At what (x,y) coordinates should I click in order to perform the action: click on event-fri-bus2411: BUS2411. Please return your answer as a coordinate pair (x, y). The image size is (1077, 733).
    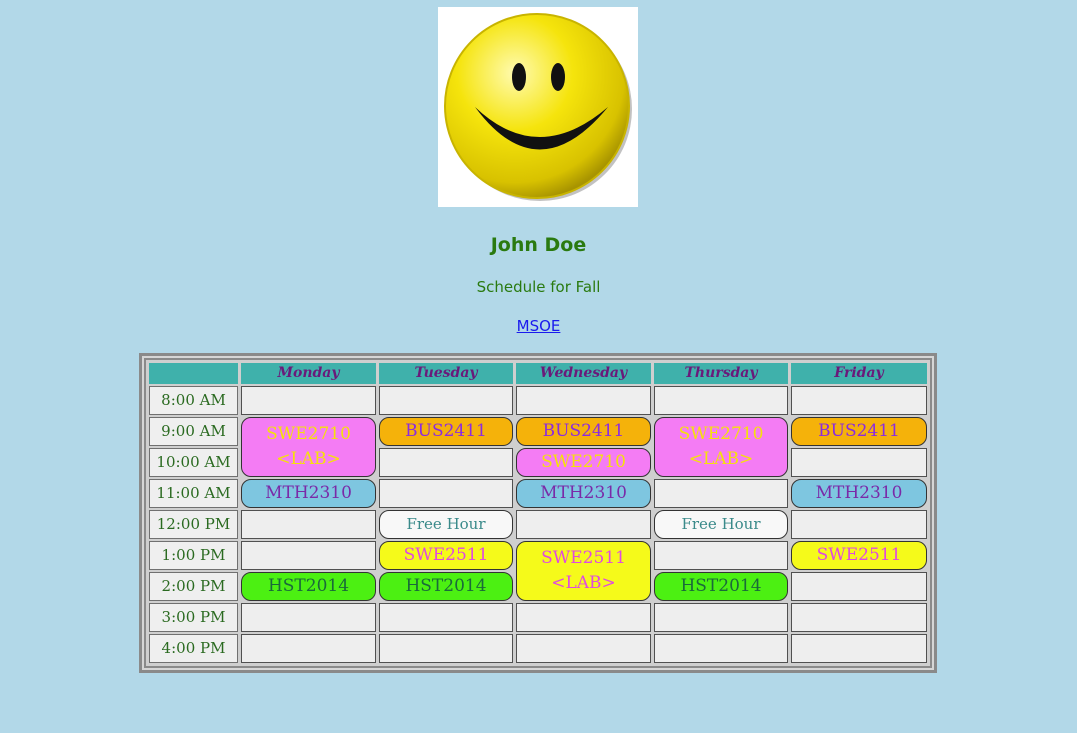
    Looking at the image, I should click on (859, 431).